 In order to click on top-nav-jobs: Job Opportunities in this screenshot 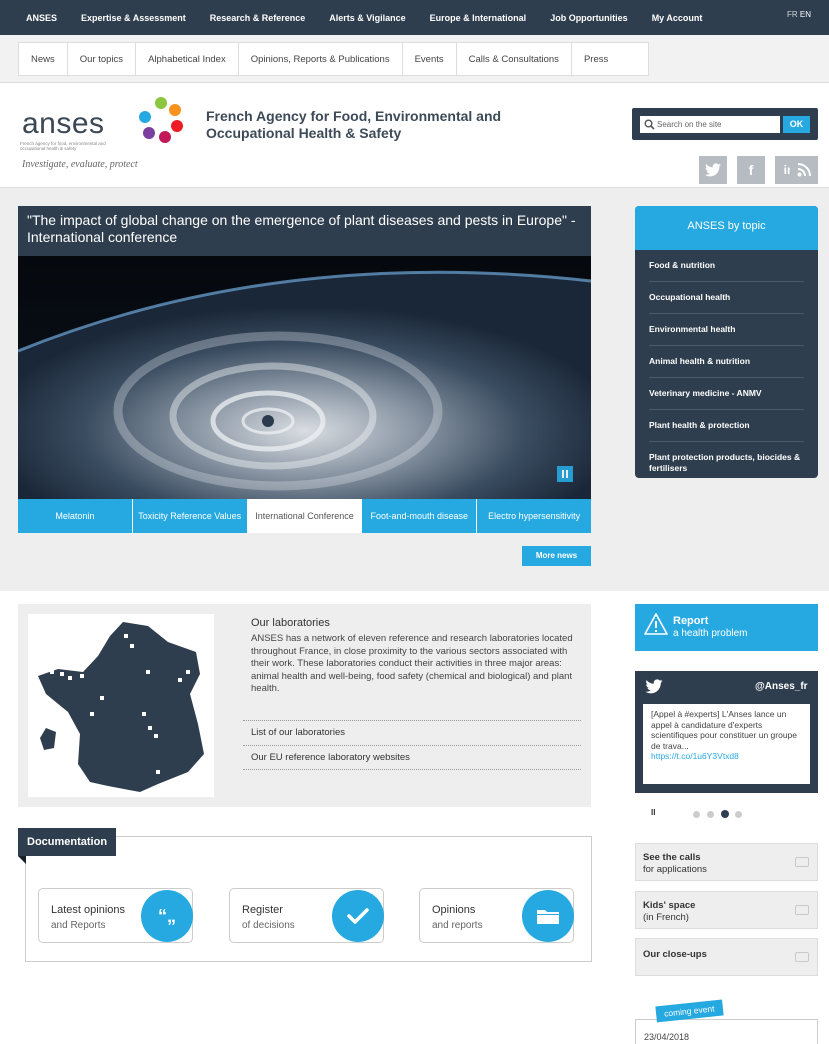, I will do `click(589, 18)`.